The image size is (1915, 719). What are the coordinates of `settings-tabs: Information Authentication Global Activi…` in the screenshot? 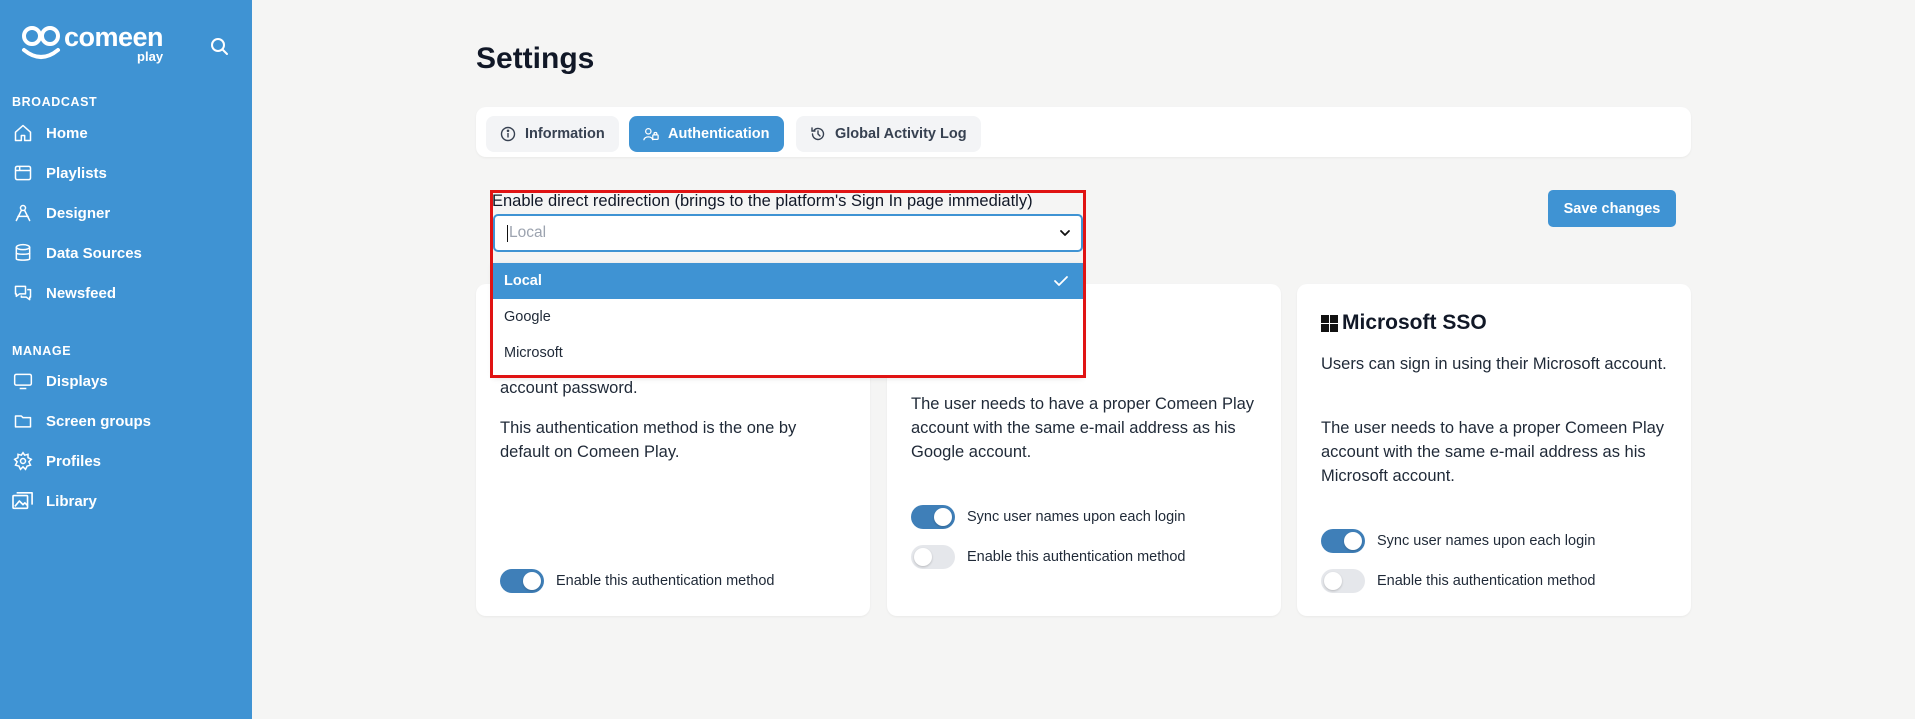 It's located at (1083, 132).